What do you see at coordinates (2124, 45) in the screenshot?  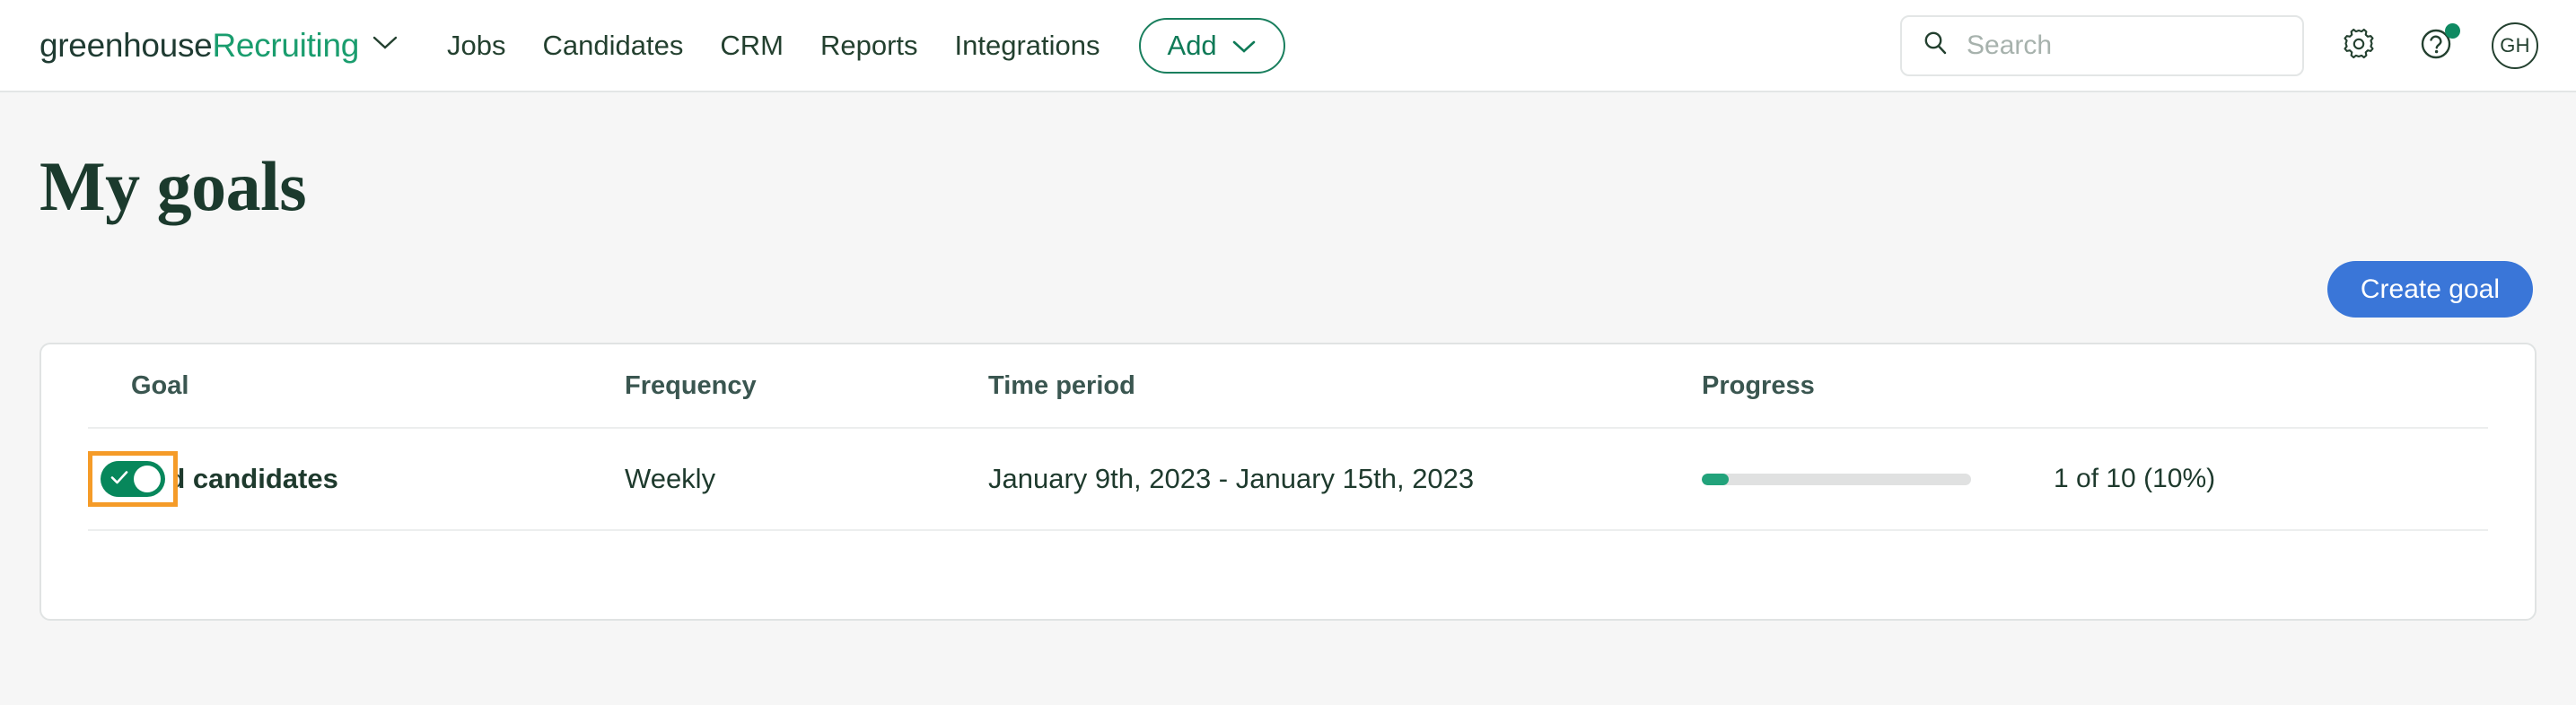 I see `search-input` at bounding box center [2124, 45].